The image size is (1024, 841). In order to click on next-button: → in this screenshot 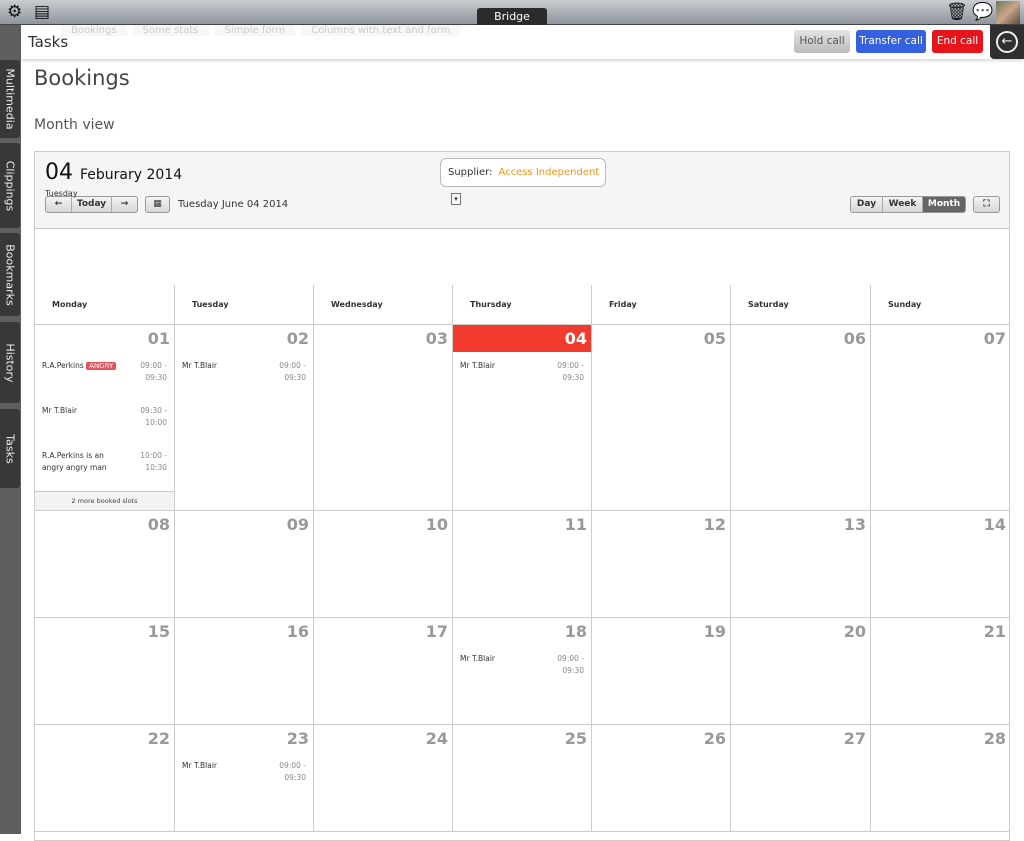, I will do `click(124, 204)`.